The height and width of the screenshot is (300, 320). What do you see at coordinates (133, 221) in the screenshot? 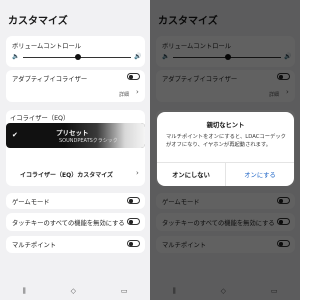
I see `touch-disable-toggle` at bounding box center [133, 221].